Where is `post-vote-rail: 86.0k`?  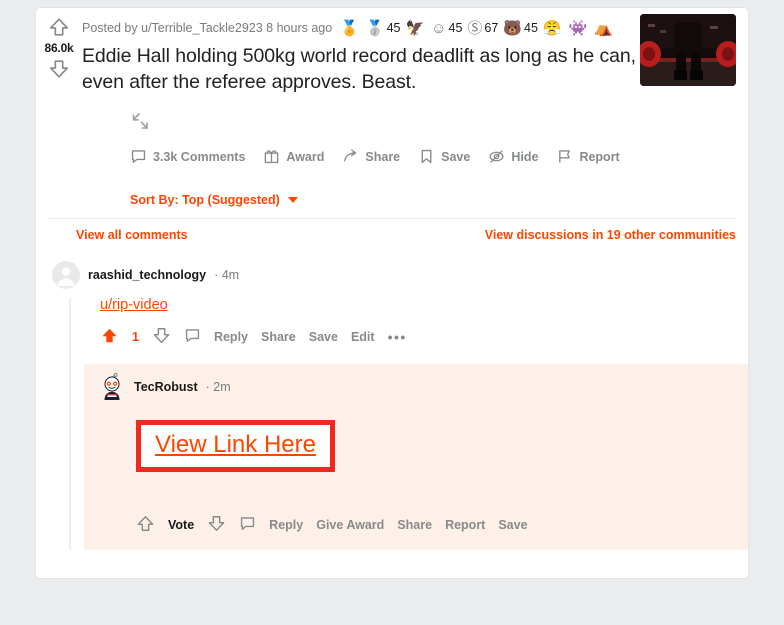
post-vote-rail: 86.0k is located at coordinates (59, 48).